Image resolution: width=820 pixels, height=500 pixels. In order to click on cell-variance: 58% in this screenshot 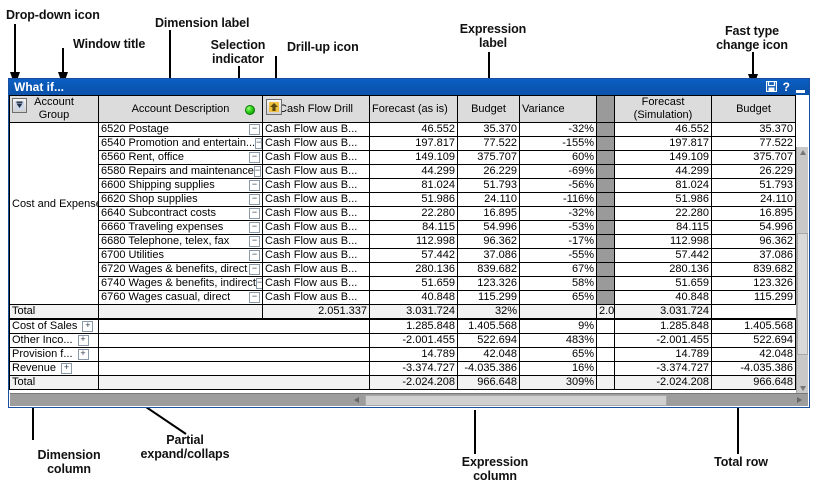, I will do `click(558, 283)`.